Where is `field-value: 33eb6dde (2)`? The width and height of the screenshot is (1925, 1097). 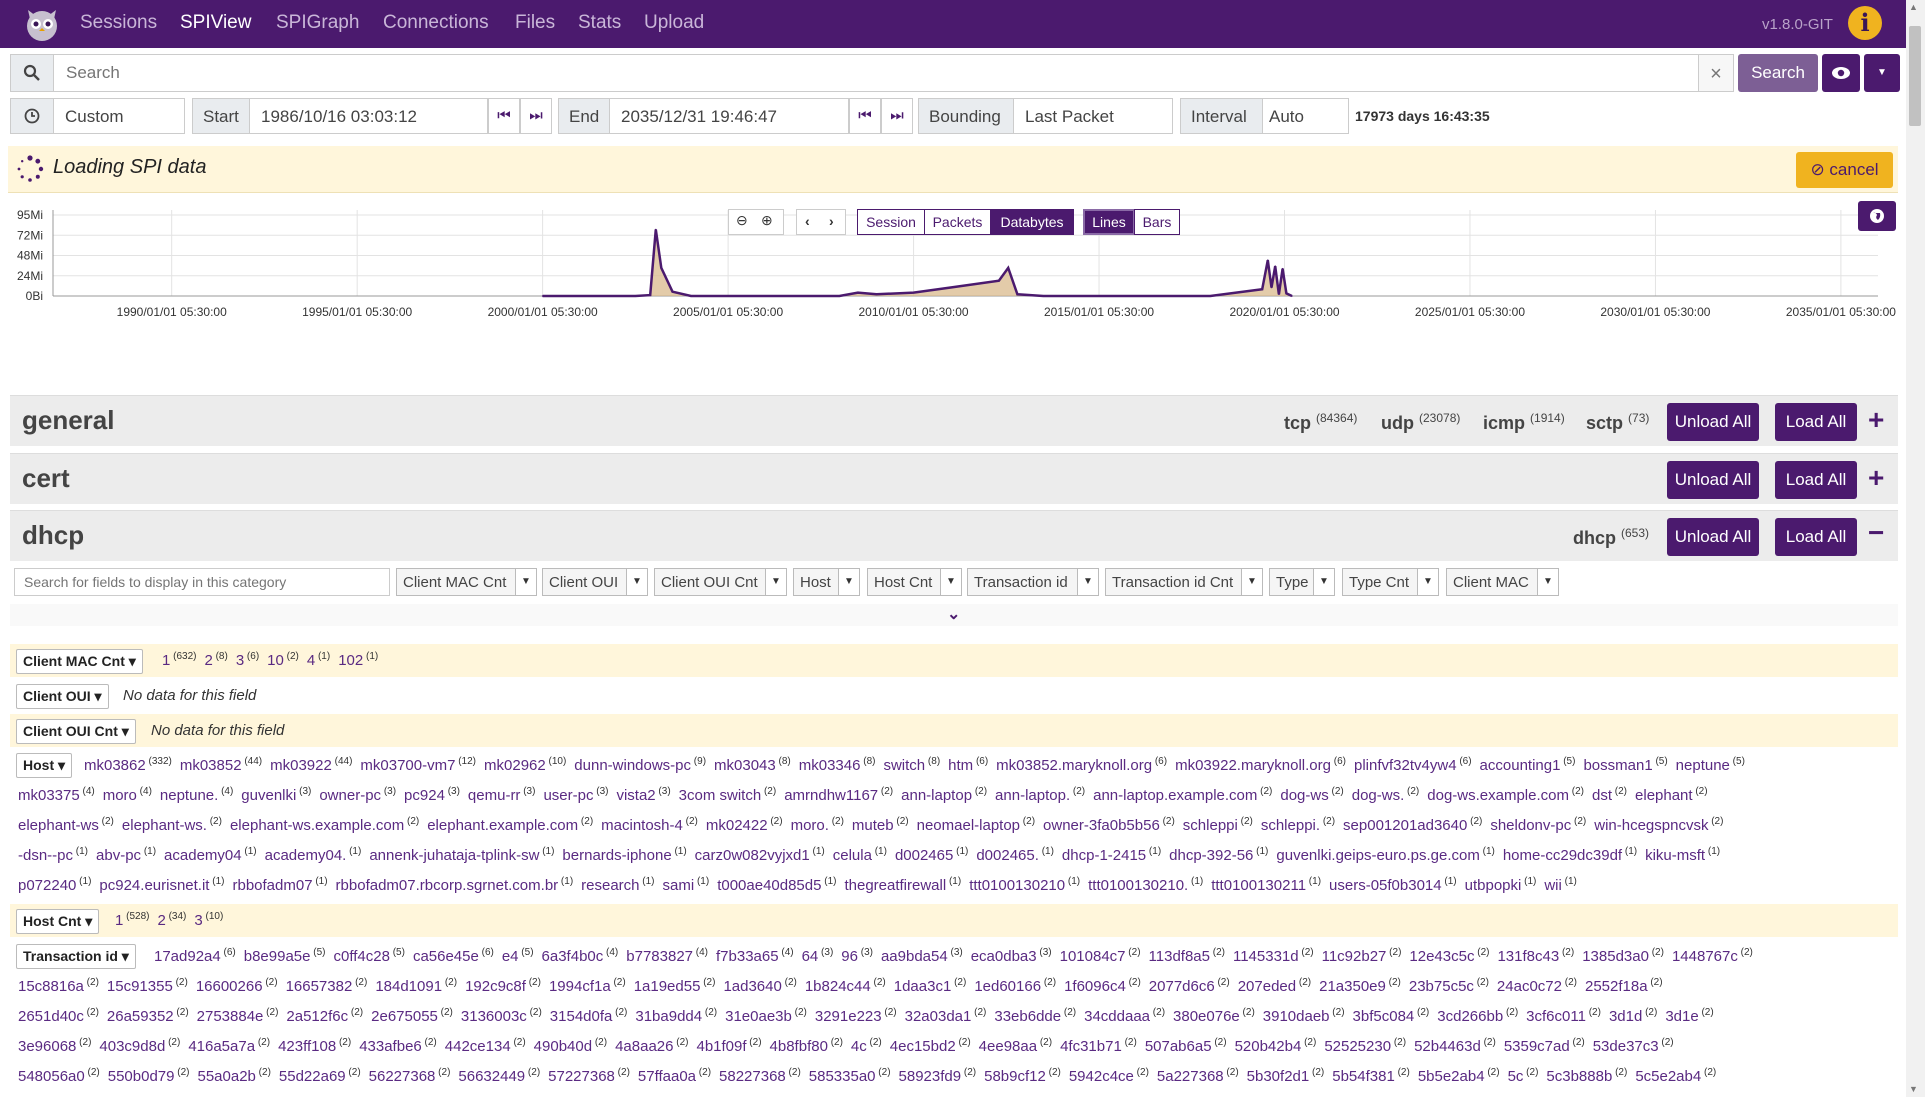 field-value: 33eb6dde (2) is located at coordinates (1035, 1016).